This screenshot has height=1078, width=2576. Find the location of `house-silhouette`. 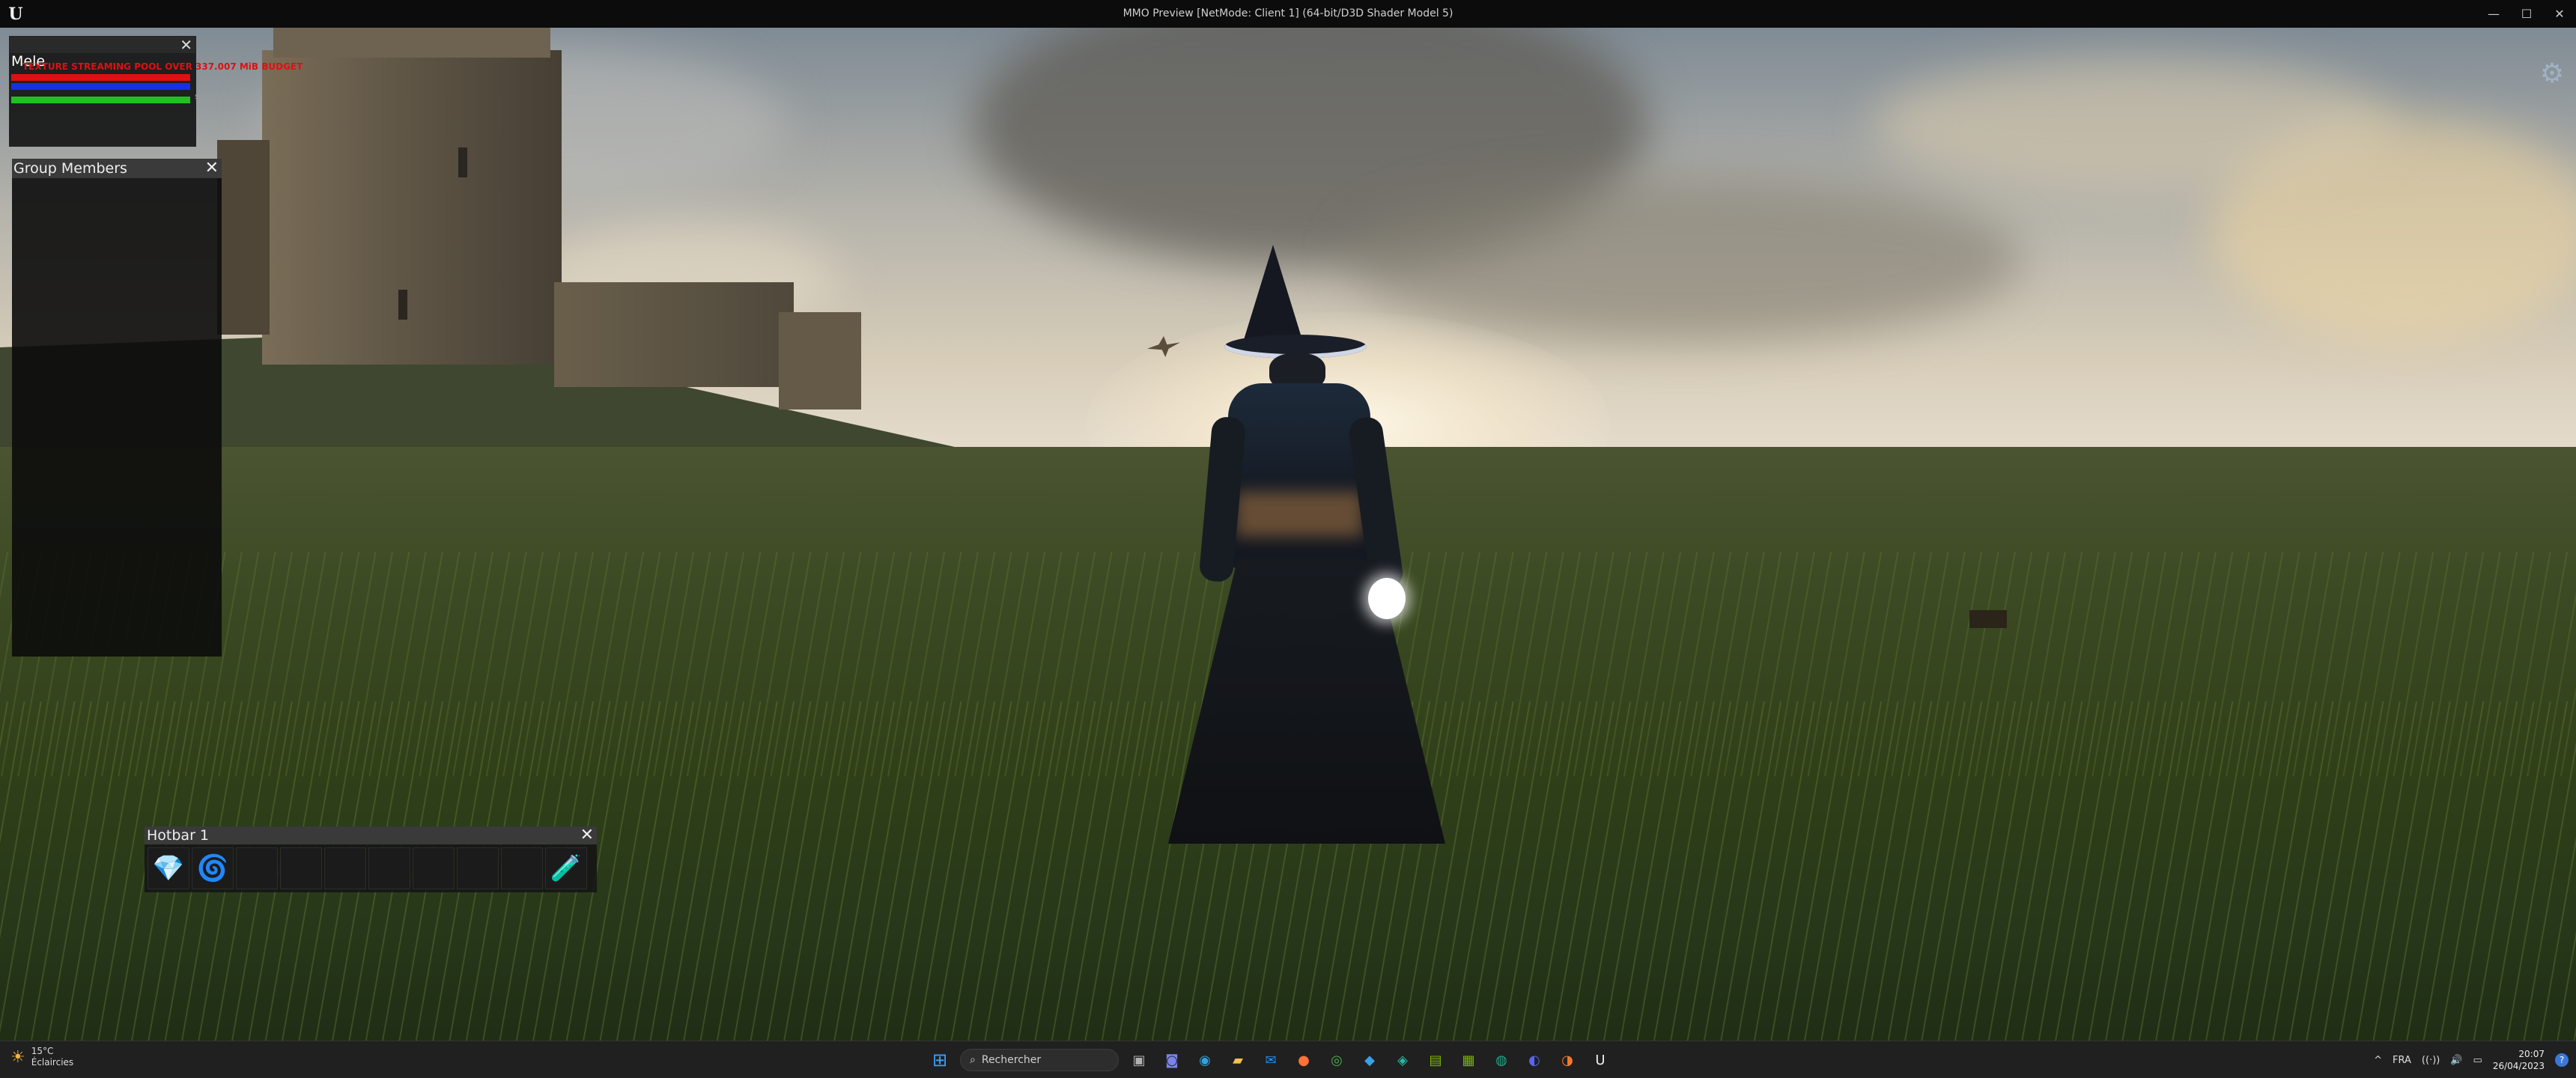

house-silhouette is located at coordinates (1988, 619).